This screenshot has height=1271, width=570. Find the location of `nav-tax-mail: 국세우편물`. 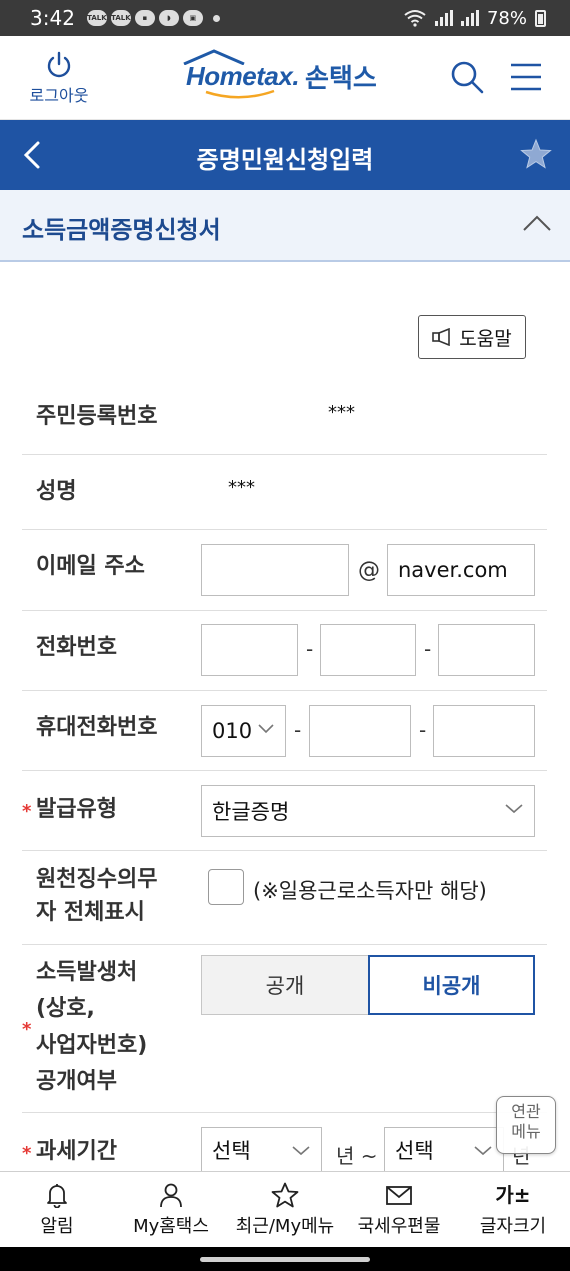

nav-tax-mail: 국세우편물 is located at coordinates (399, 1209).